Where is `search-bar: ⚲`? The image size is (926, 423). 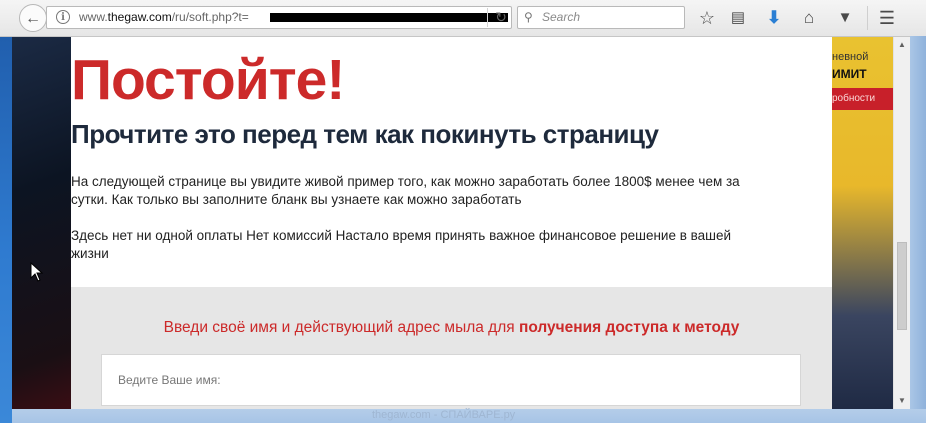
search-bar: ⚲ is located at coordinates (601, 17).